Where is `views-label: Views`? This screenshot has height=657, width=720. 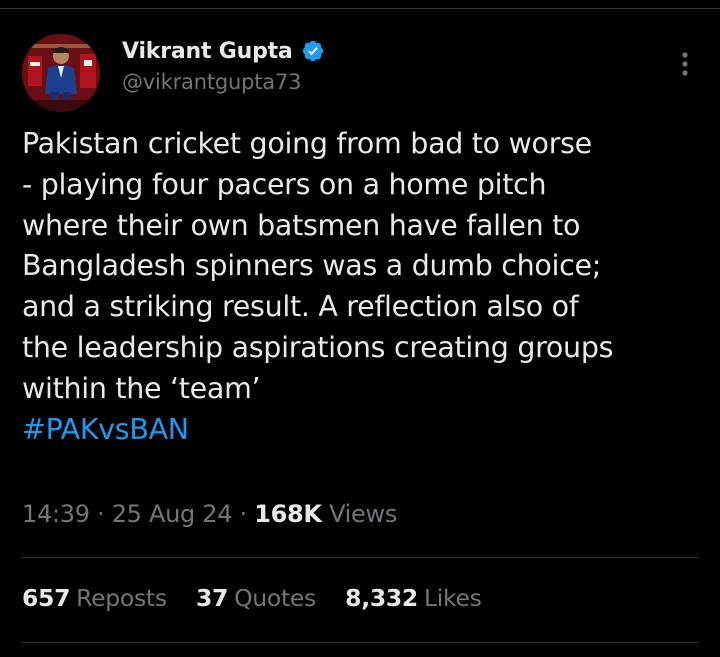
views-label: Views is located at coordinates (363, 514).